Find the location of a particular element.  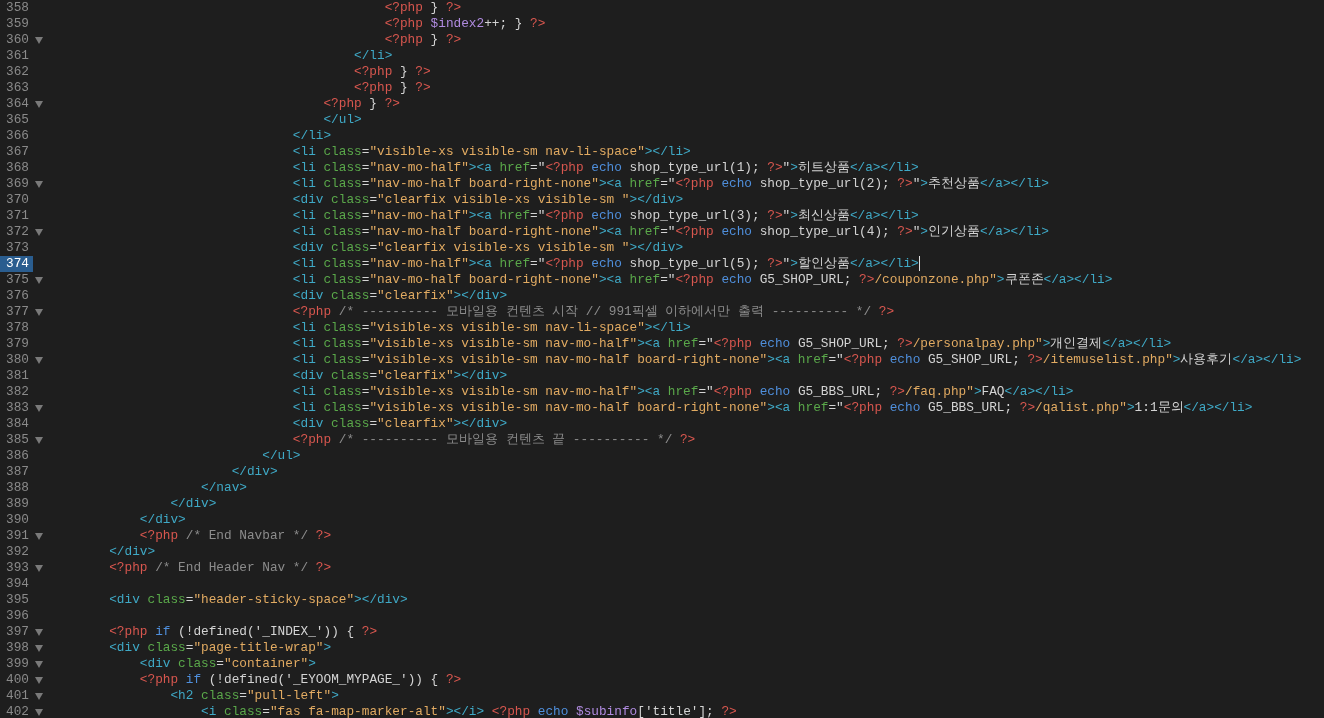

code-line: <?php if (!defined('_EYOOM_MYPAGE_')) { ?> is located at coordinates (300, 679).